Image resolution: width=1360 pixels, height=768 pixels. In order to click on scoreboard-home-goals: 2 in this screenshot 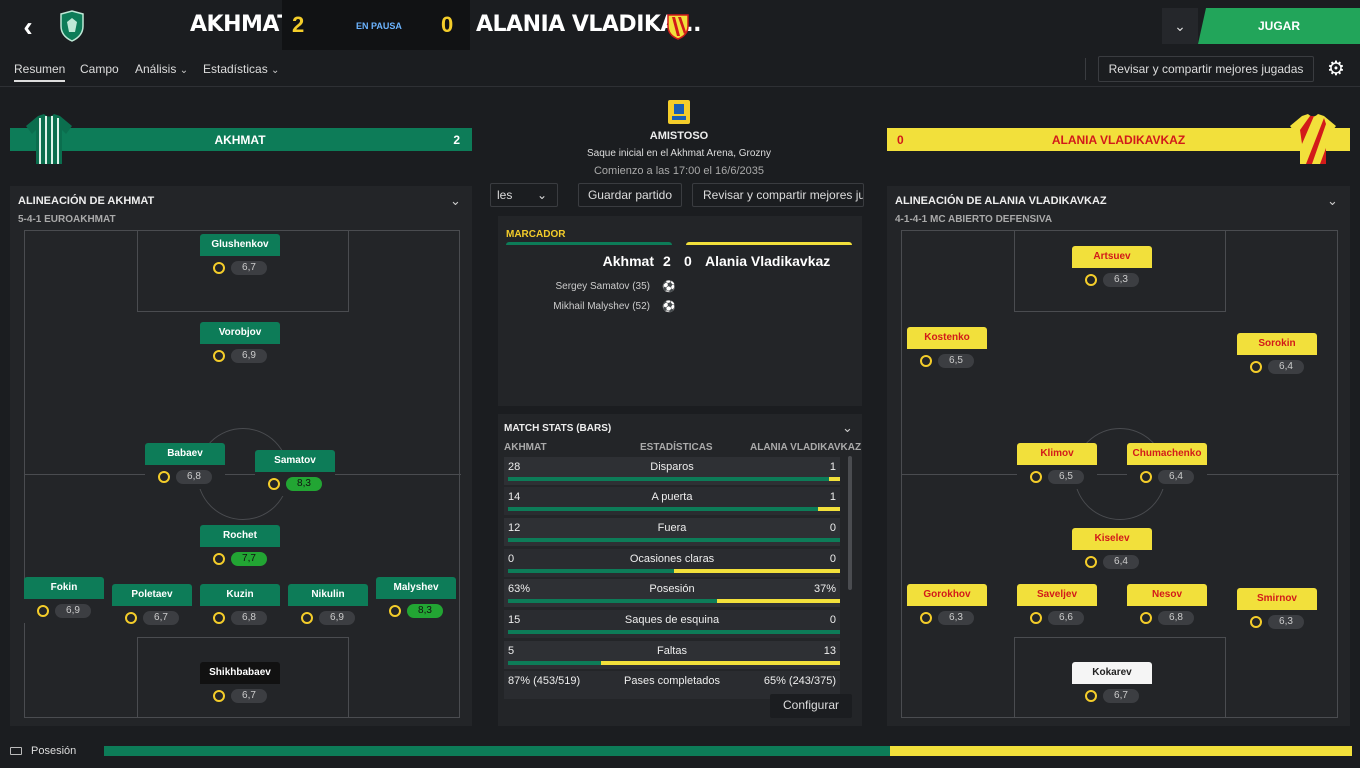, I will do `click(667, 261)`.